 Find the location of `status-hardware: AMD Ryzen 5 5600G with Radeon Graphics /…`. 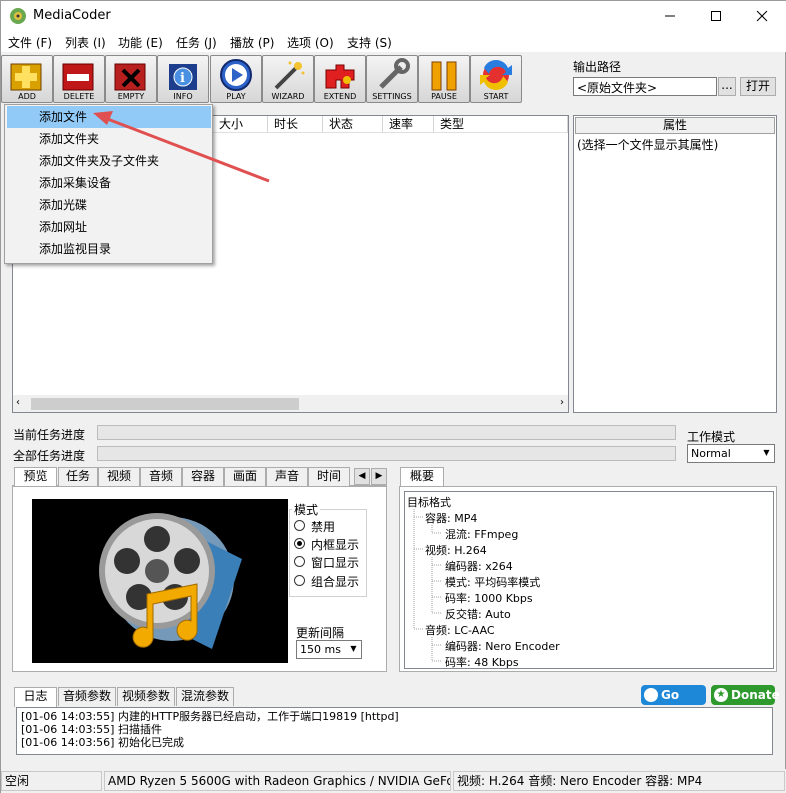

status-hardware: AMD Ryzen 5 5600G with Radeon Graphics /… is located at coordinates (277, 781).